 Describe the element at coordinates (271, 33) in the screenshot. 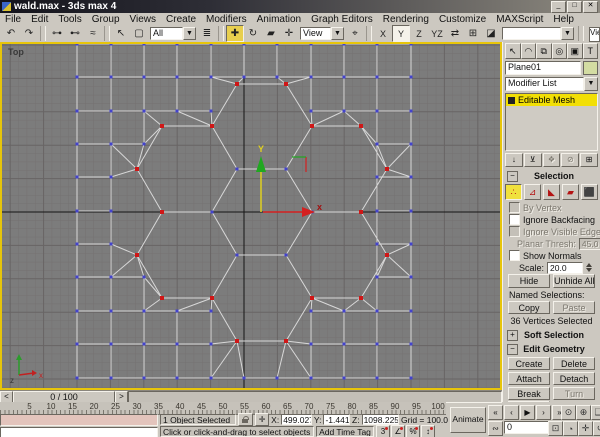

I see `select-and-scale-button: ▰` at that location.